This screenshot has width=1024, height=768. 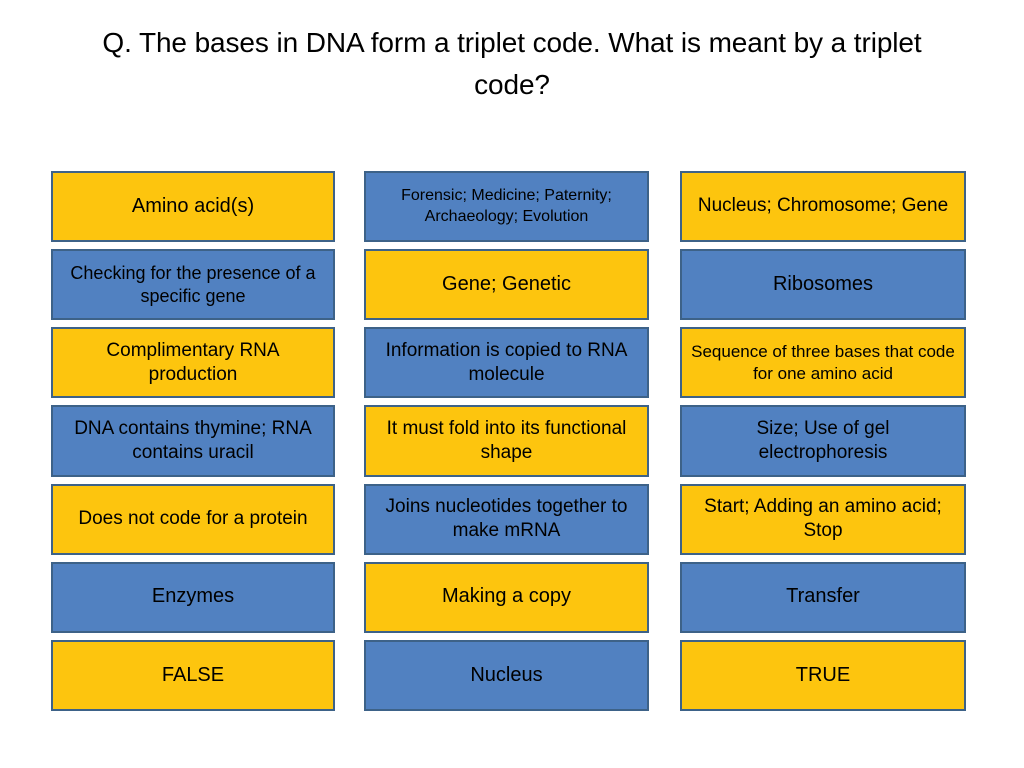 I want to click on answer-card: Size; Use of gel electrophoresis, so click(x=823, y=441).